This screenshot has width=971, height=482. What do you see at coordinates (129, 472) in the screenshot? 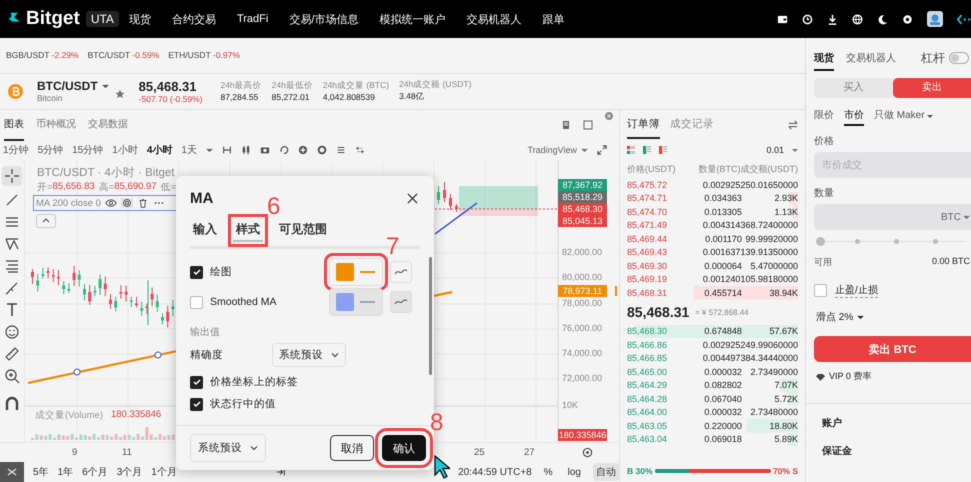
I see `range-button: 3个月` at bounding box center [129, 472].